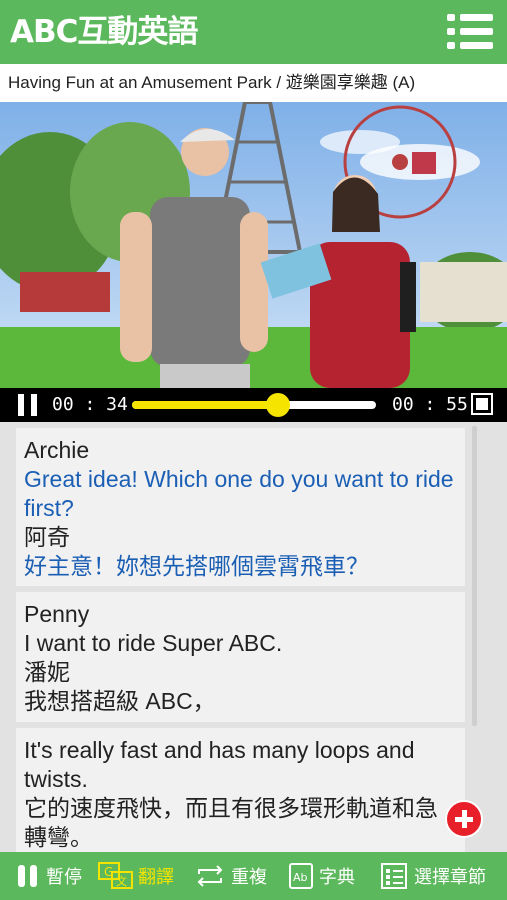  I want to click on translate-icon: G文, so click(116, 876).